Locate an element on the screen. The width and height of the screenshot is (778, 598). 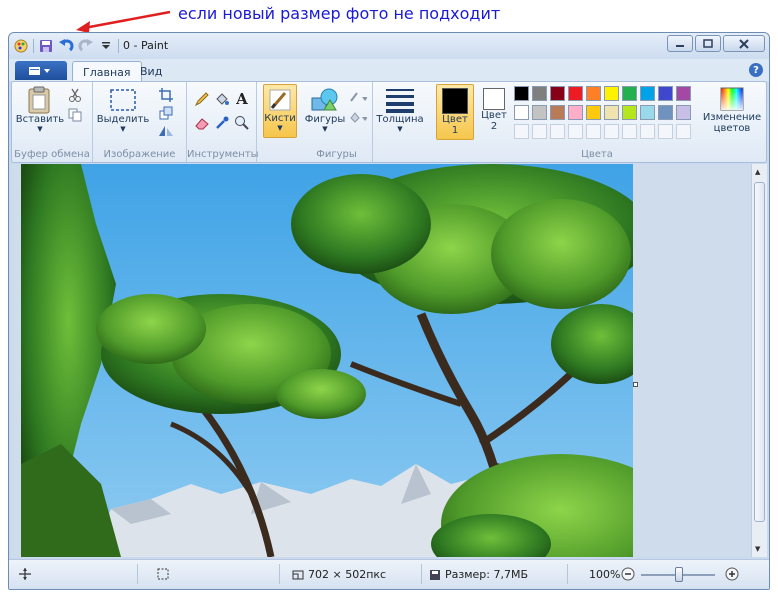
paste-button: Вставить ▼ is located at coordinates (40, 109).